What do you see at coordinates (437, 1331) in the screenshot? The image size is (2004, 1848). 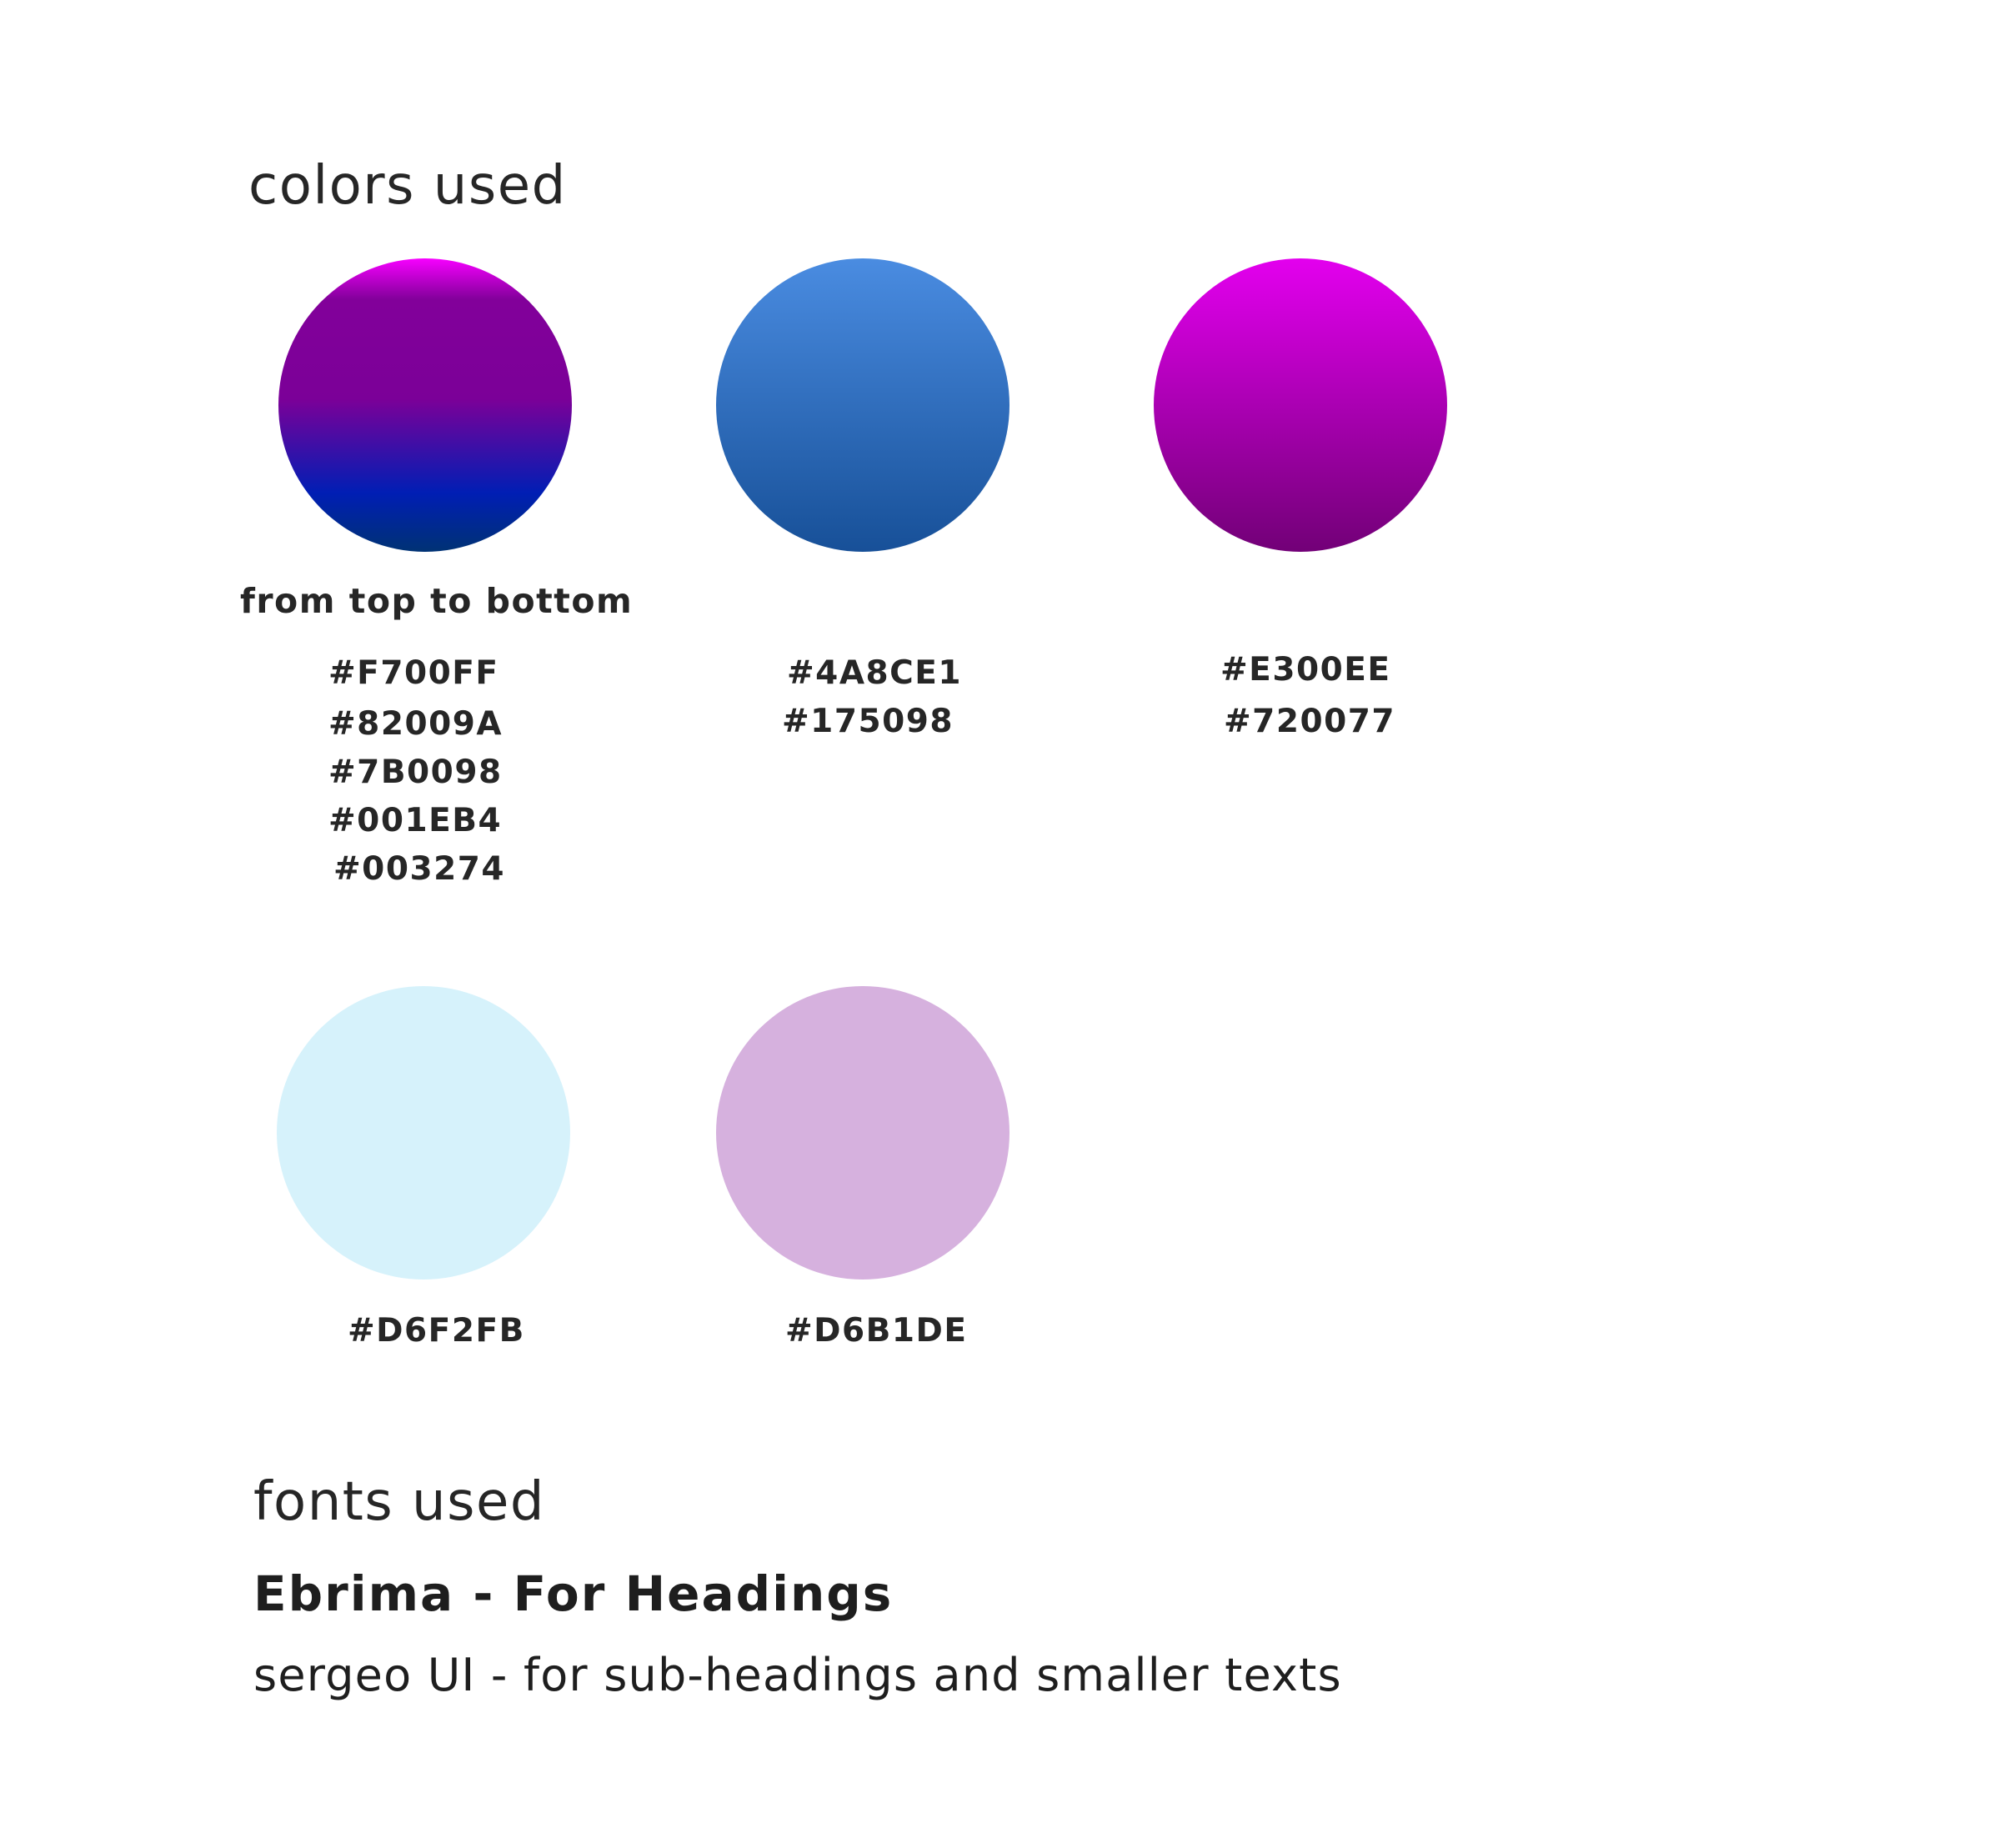 I see `hex-code: #D6F2FB` at bounding box center [437, 1331].